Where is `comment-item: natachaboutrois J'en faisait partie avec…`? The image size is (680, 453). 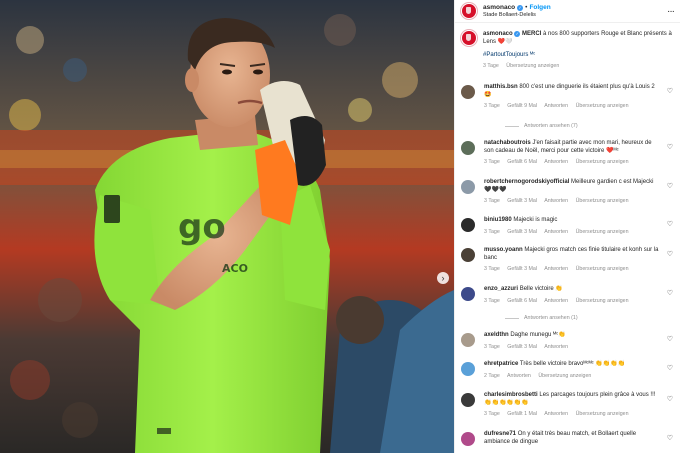 comment-item: natachaboutrois J'en faisait partie avec… is located at coordinates (568, 153).